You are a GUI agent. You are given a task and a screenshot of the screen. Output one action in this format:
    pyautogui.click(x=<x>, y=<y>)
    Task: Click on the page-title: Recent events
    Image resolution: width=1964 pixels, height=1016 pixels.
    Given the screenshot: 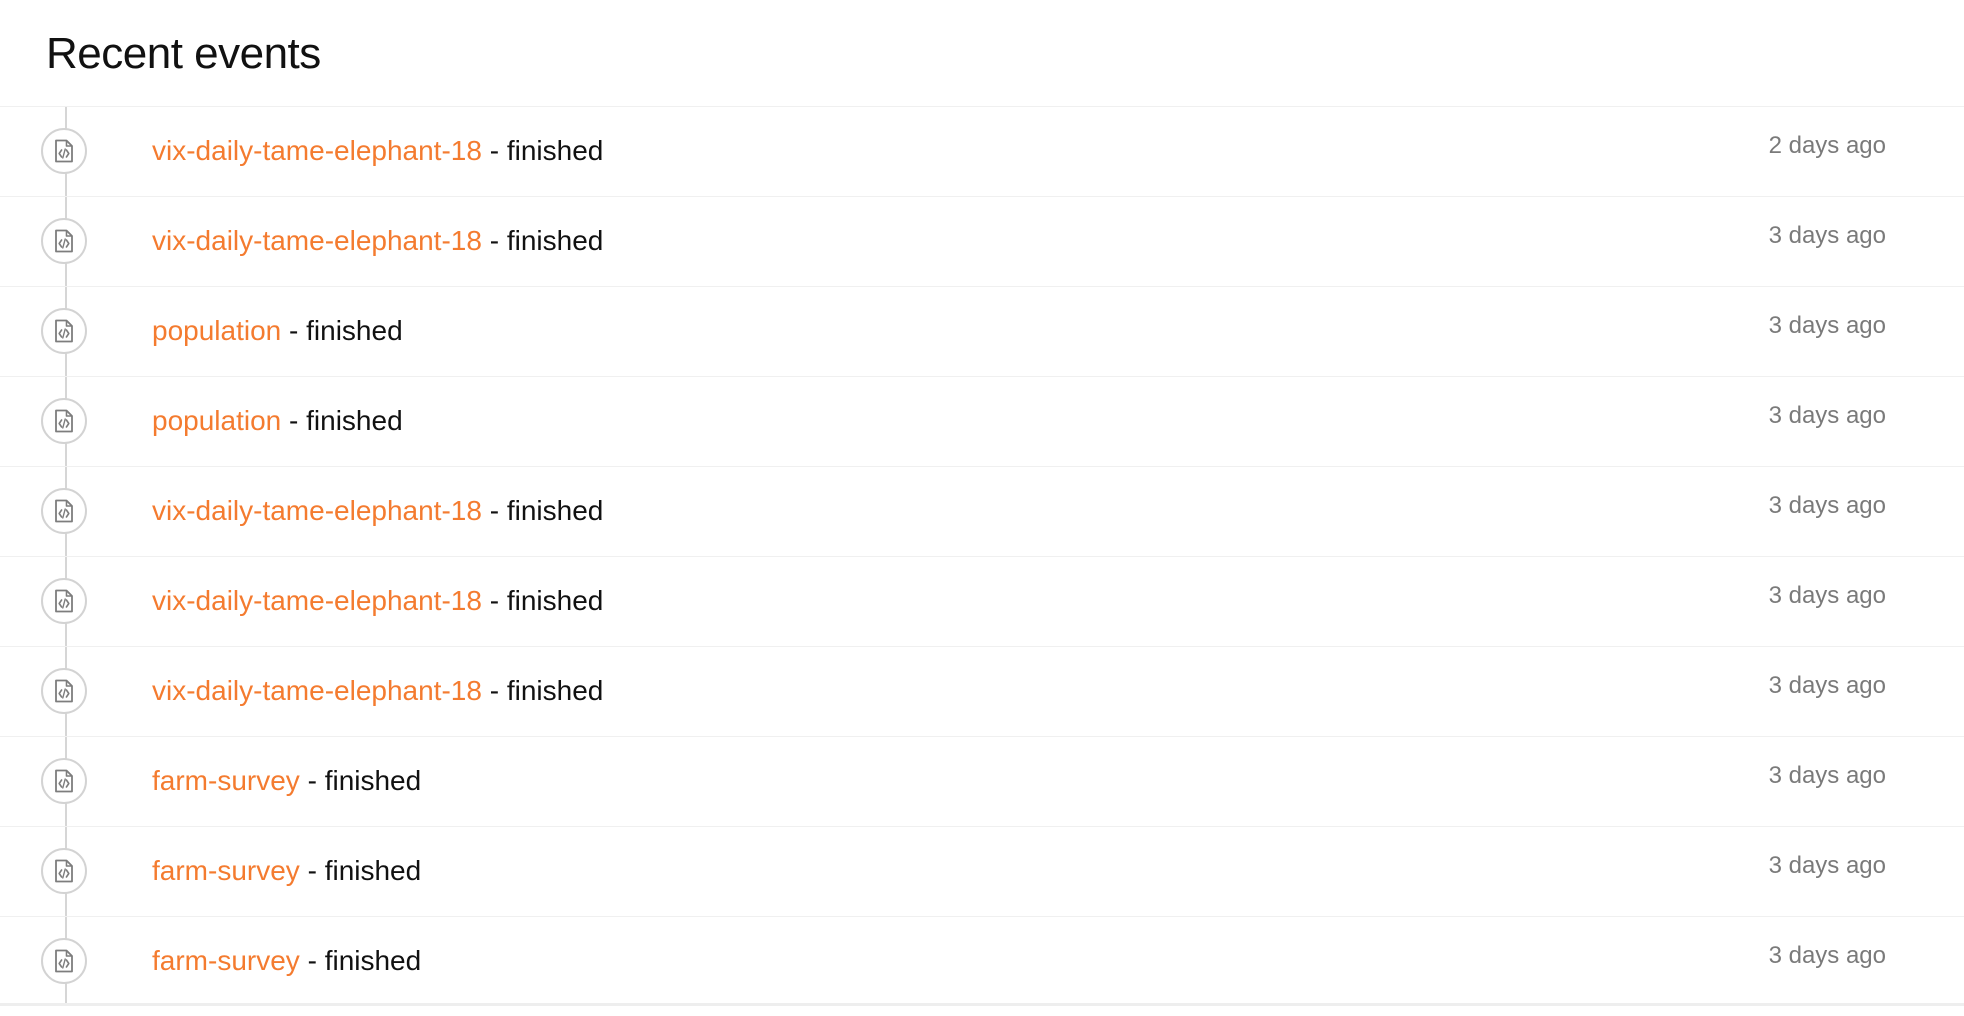 What is the action you would take?
    pyautogui.click(x=183, y=53)
    